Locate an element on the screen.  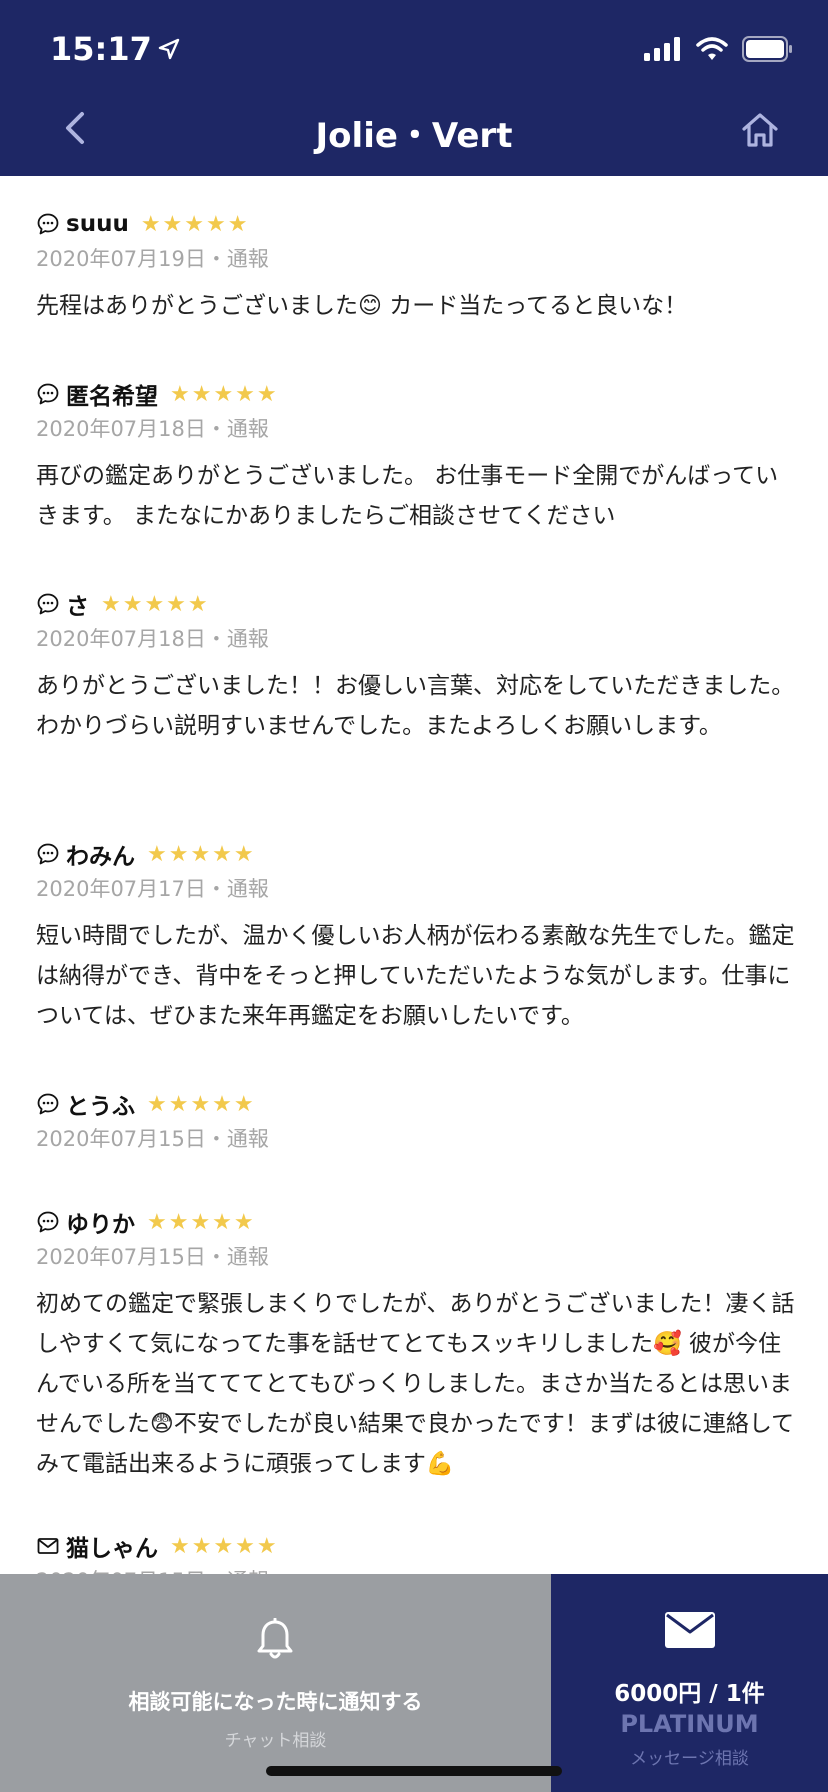
review-header: 匿名希望 ★★★★★ is located at coordinates (416, 394).